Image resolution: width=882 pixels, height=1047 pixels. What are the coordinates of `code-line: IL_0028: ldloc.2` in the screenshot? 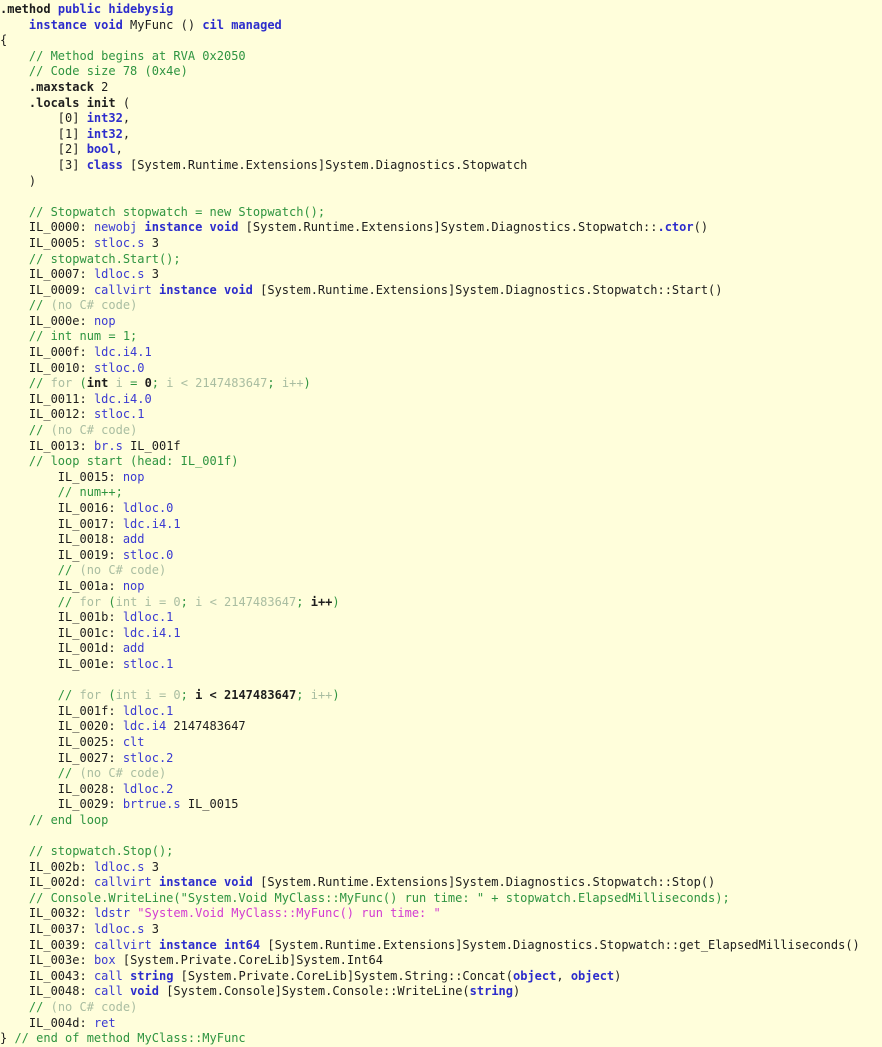 It's located at (441, 790).